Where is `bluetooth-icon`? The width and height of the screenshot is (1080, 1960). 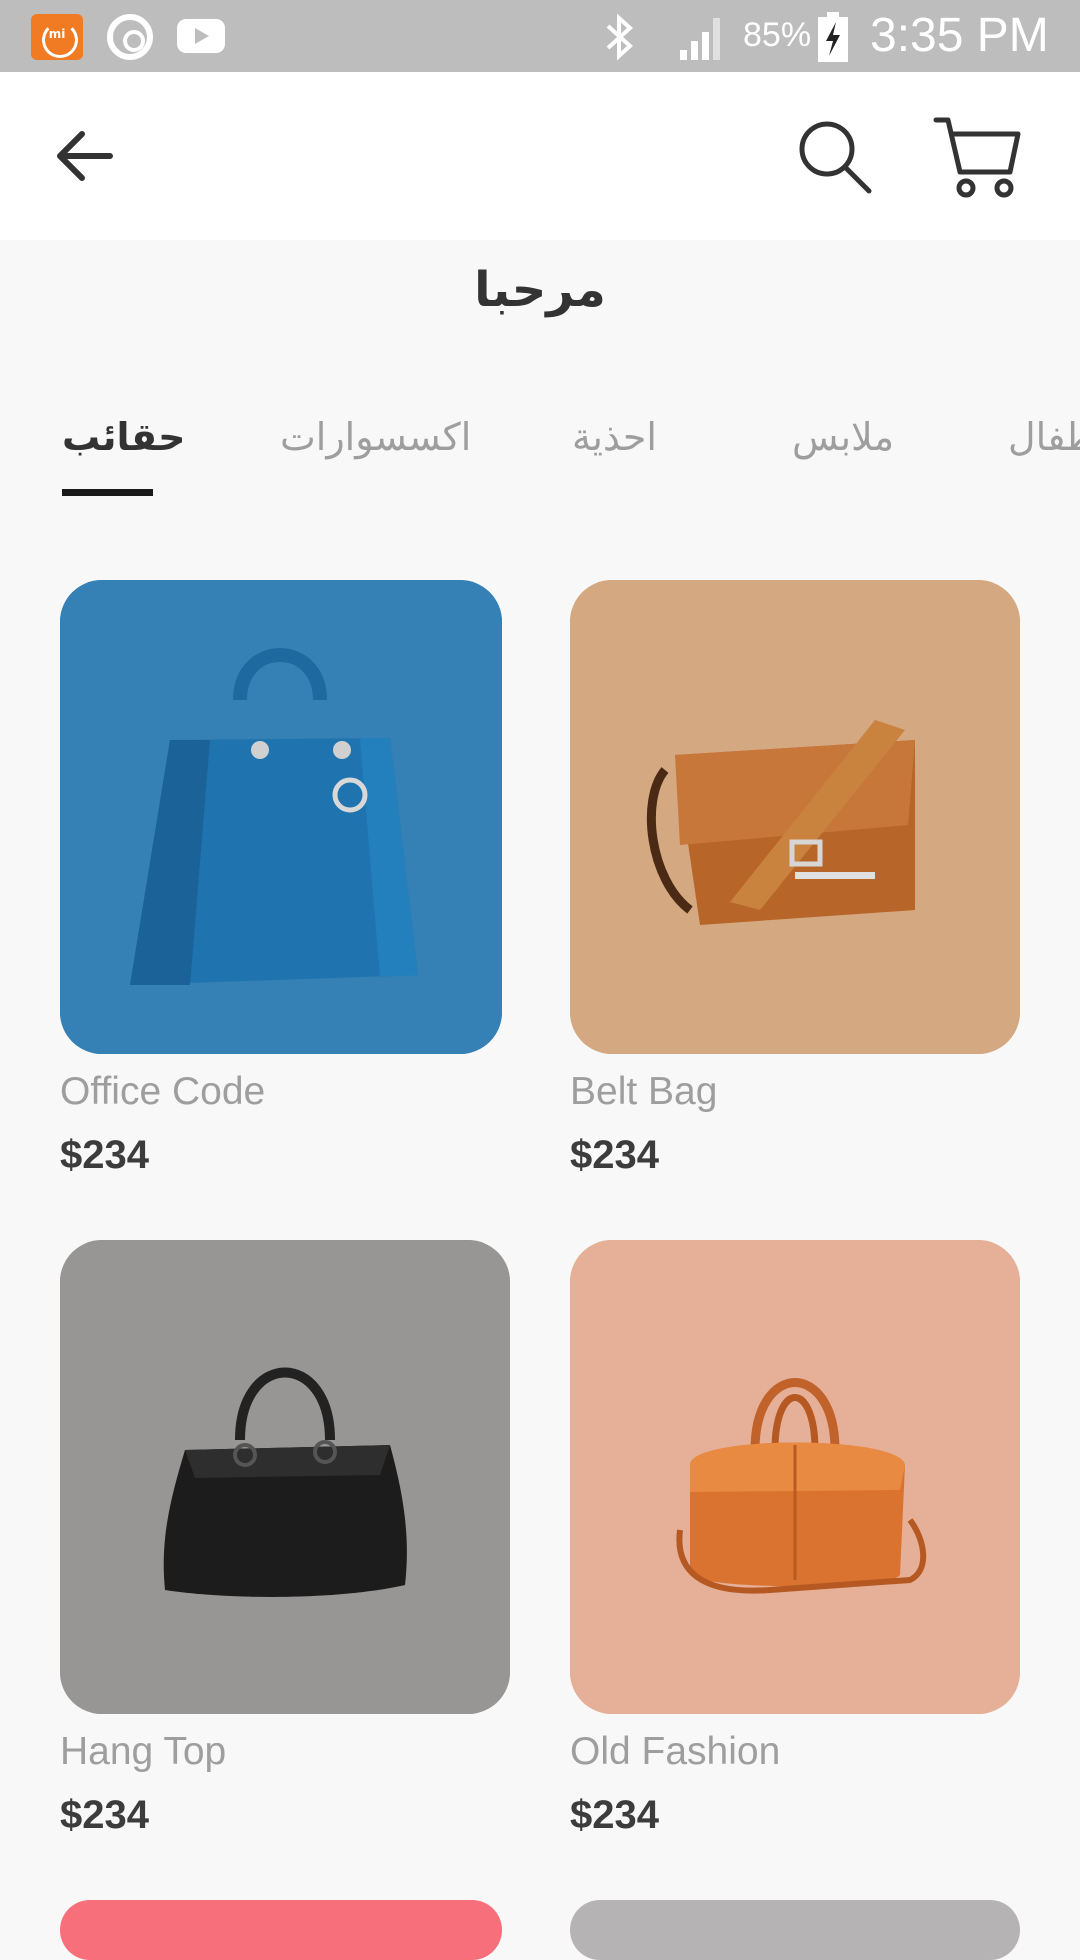 bluetooth-icon is located at coordinates (619, 37).